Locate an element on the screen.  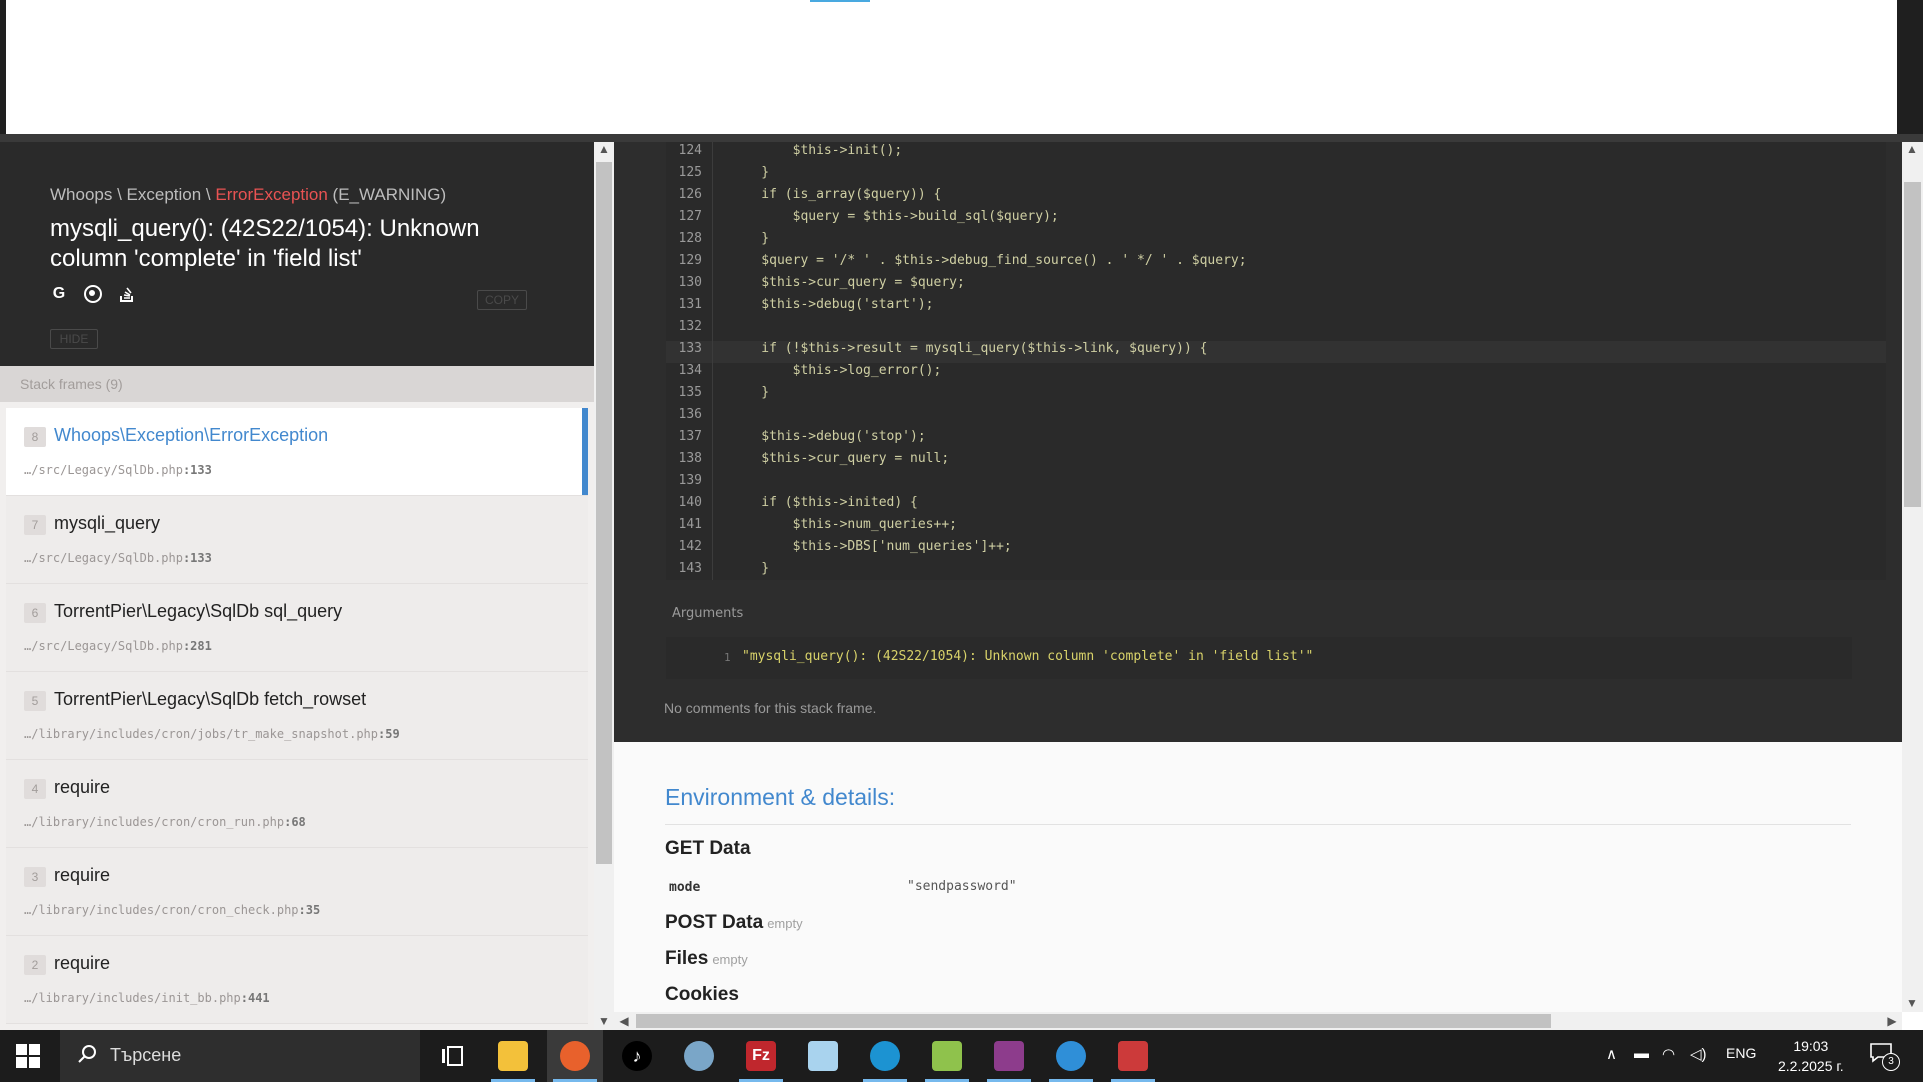
line-number: 139 is located at coordinates (690, 480).